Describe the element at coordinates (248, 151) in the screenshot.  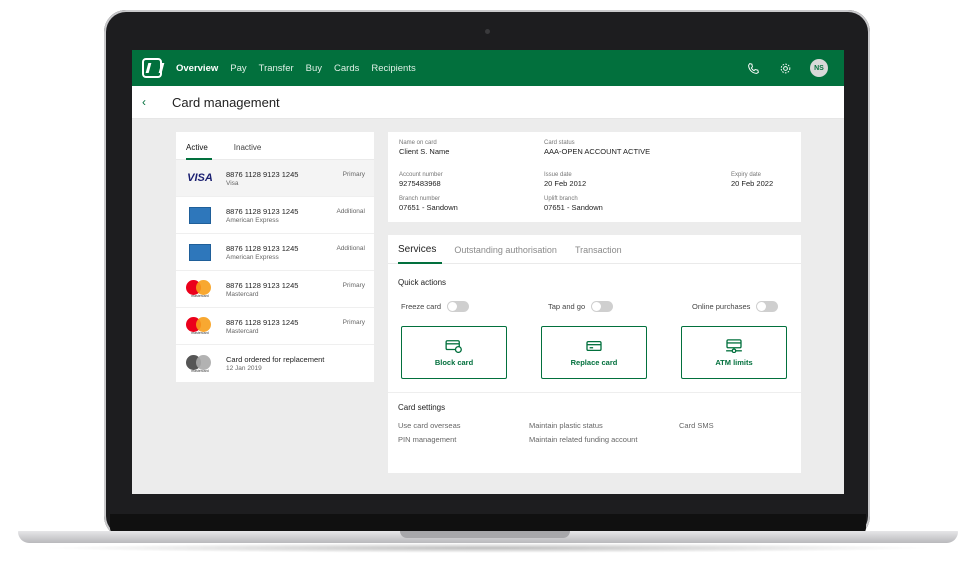
I see `tab-inactive: Inactive` at that location.